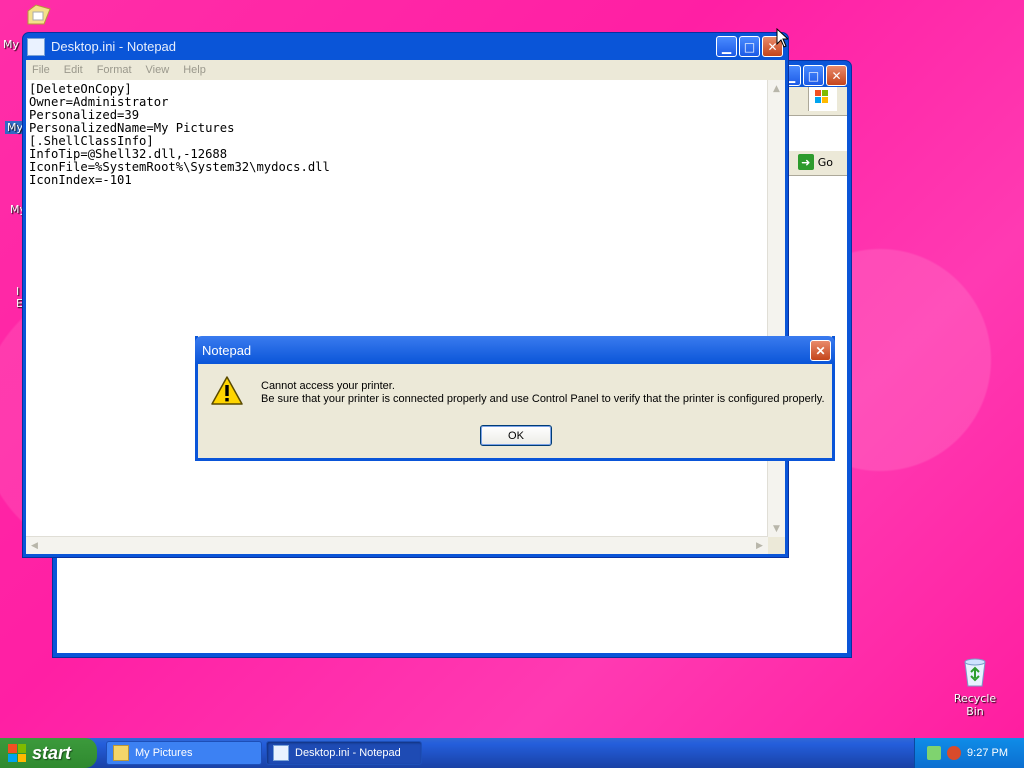 The width and height of the screenshot is (1024, 768). I want to click on dialog-message-line1: Cannot access your printer., so click(328, 386).